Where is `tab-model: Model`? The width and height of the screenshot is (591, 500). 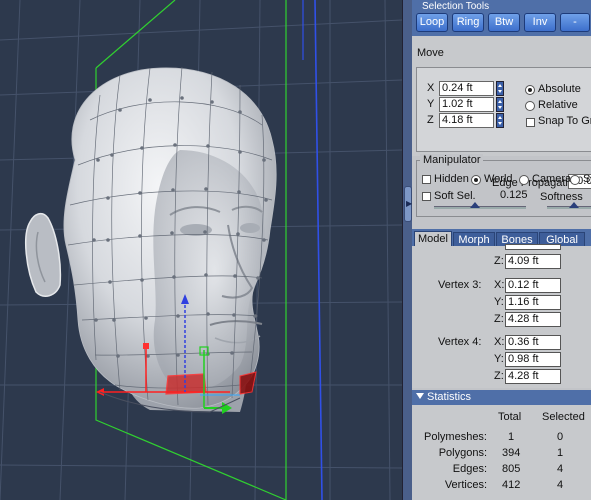
tab-model: Model is located at coordinates (433, 238).